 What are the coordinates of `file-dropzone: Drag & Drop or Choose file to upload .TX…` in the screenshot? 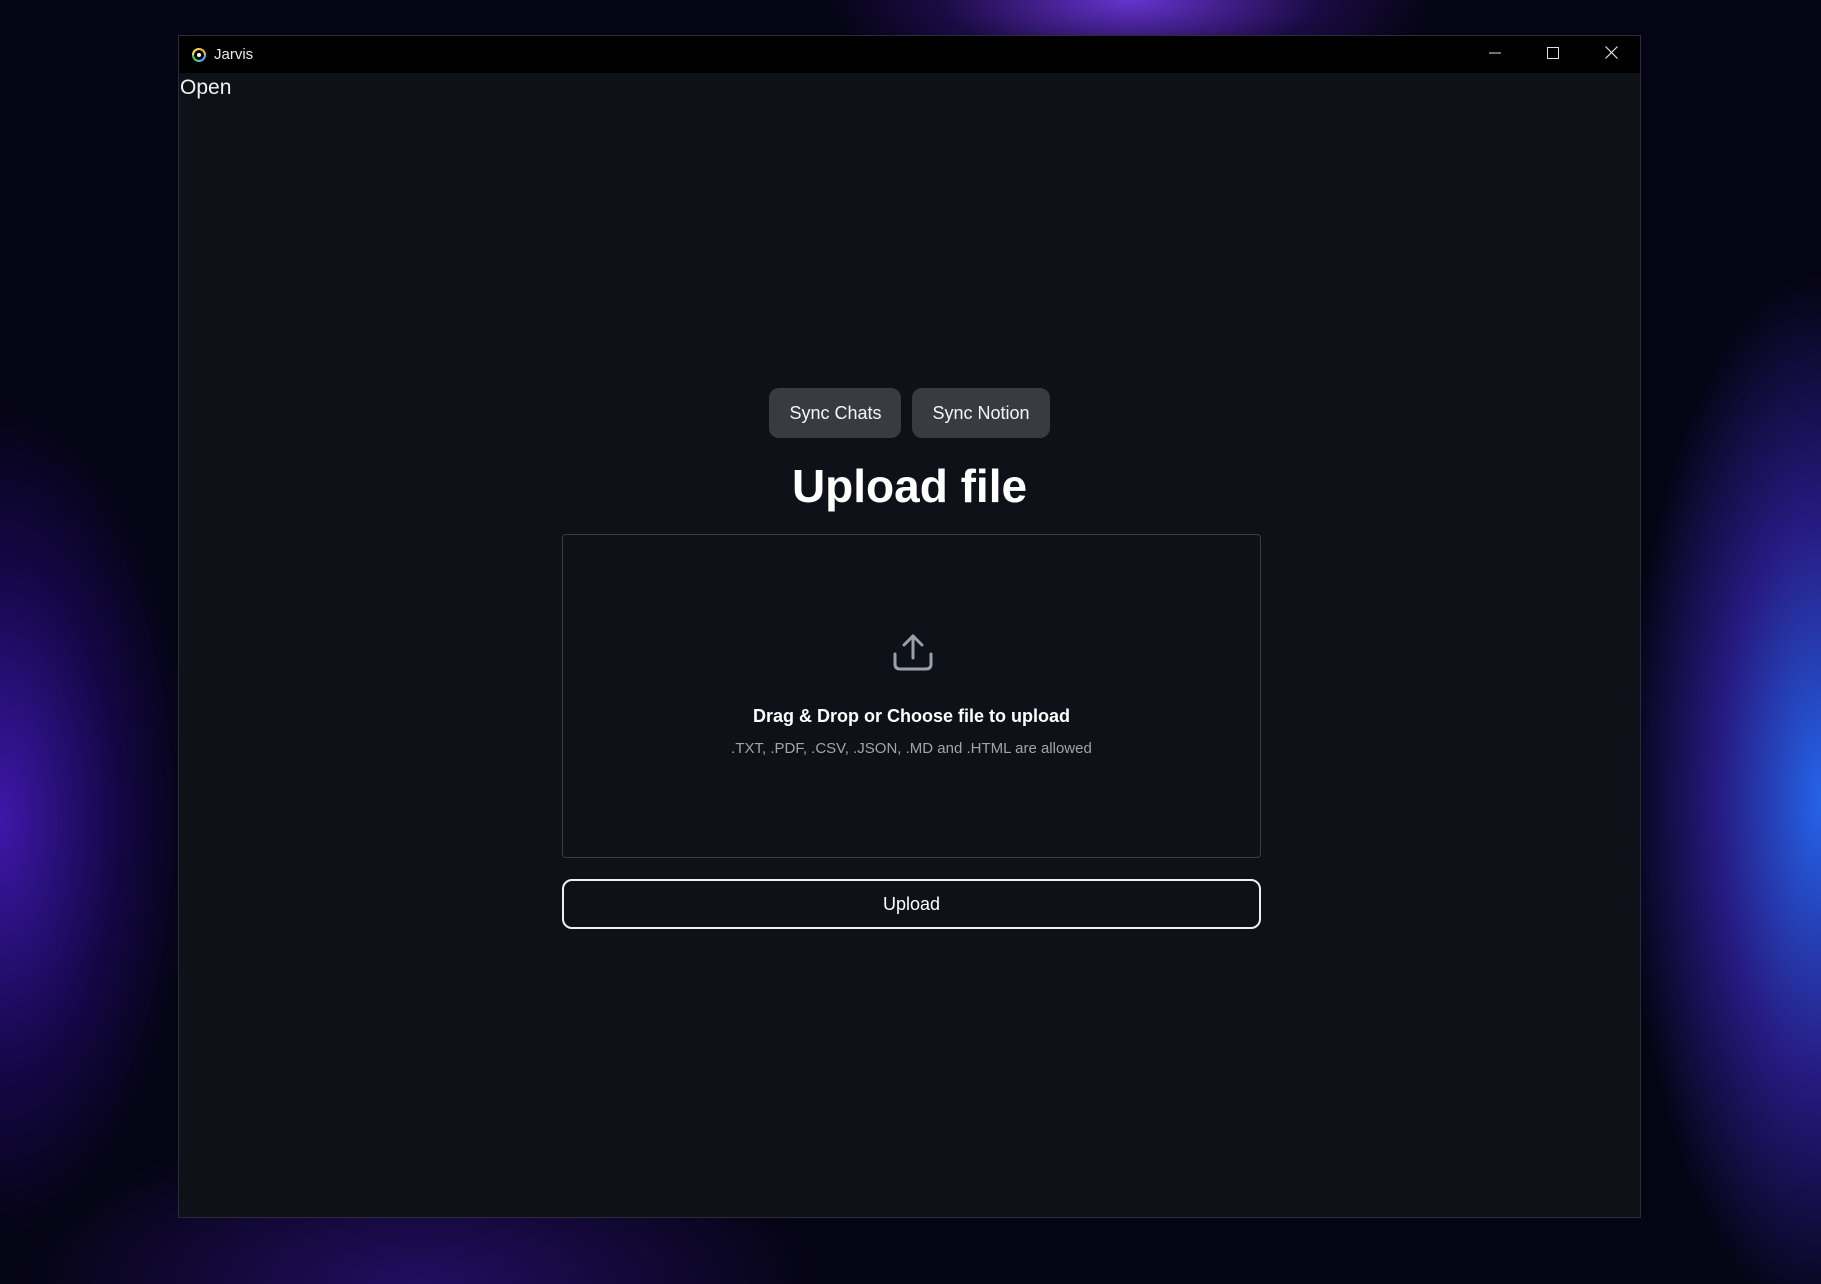 It's located at (911, 696).